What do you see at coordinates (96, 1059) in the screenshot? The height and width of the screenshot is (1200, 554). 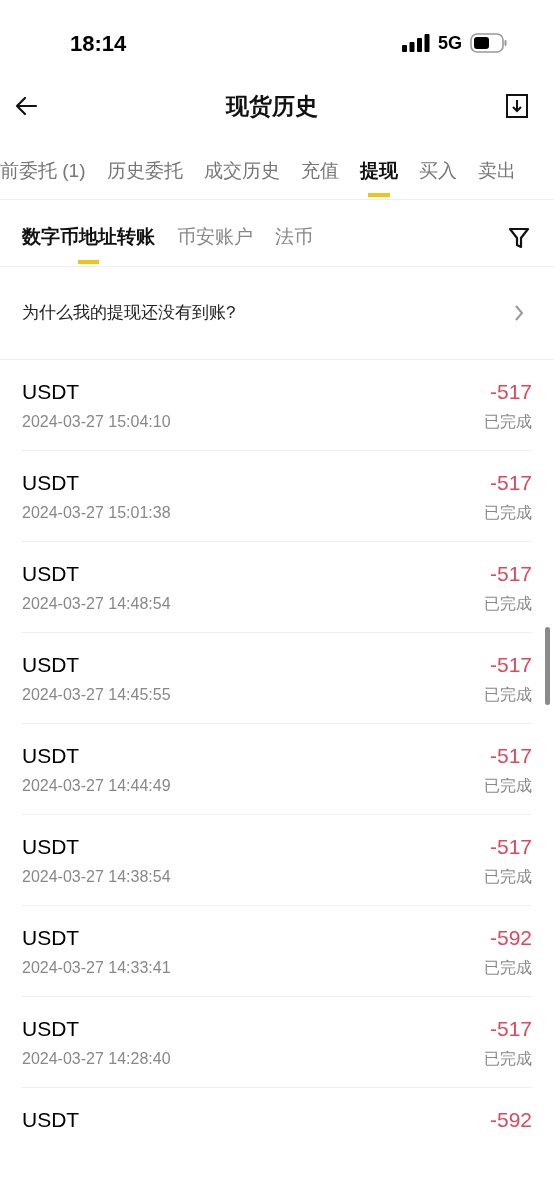 I see `record-time: 2024-03-27 14:28:40` at bounding box center [96, 1059].